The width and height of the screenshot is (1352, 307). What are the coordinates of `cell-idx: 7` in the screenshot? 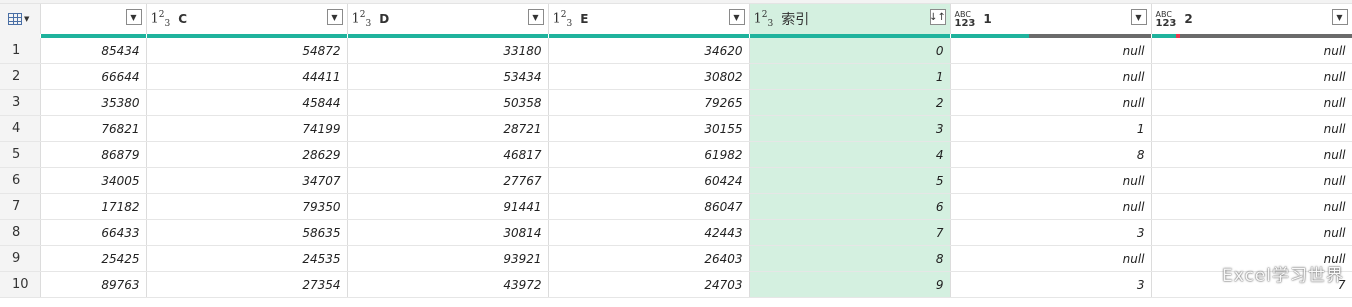 It's located at (850, 232).